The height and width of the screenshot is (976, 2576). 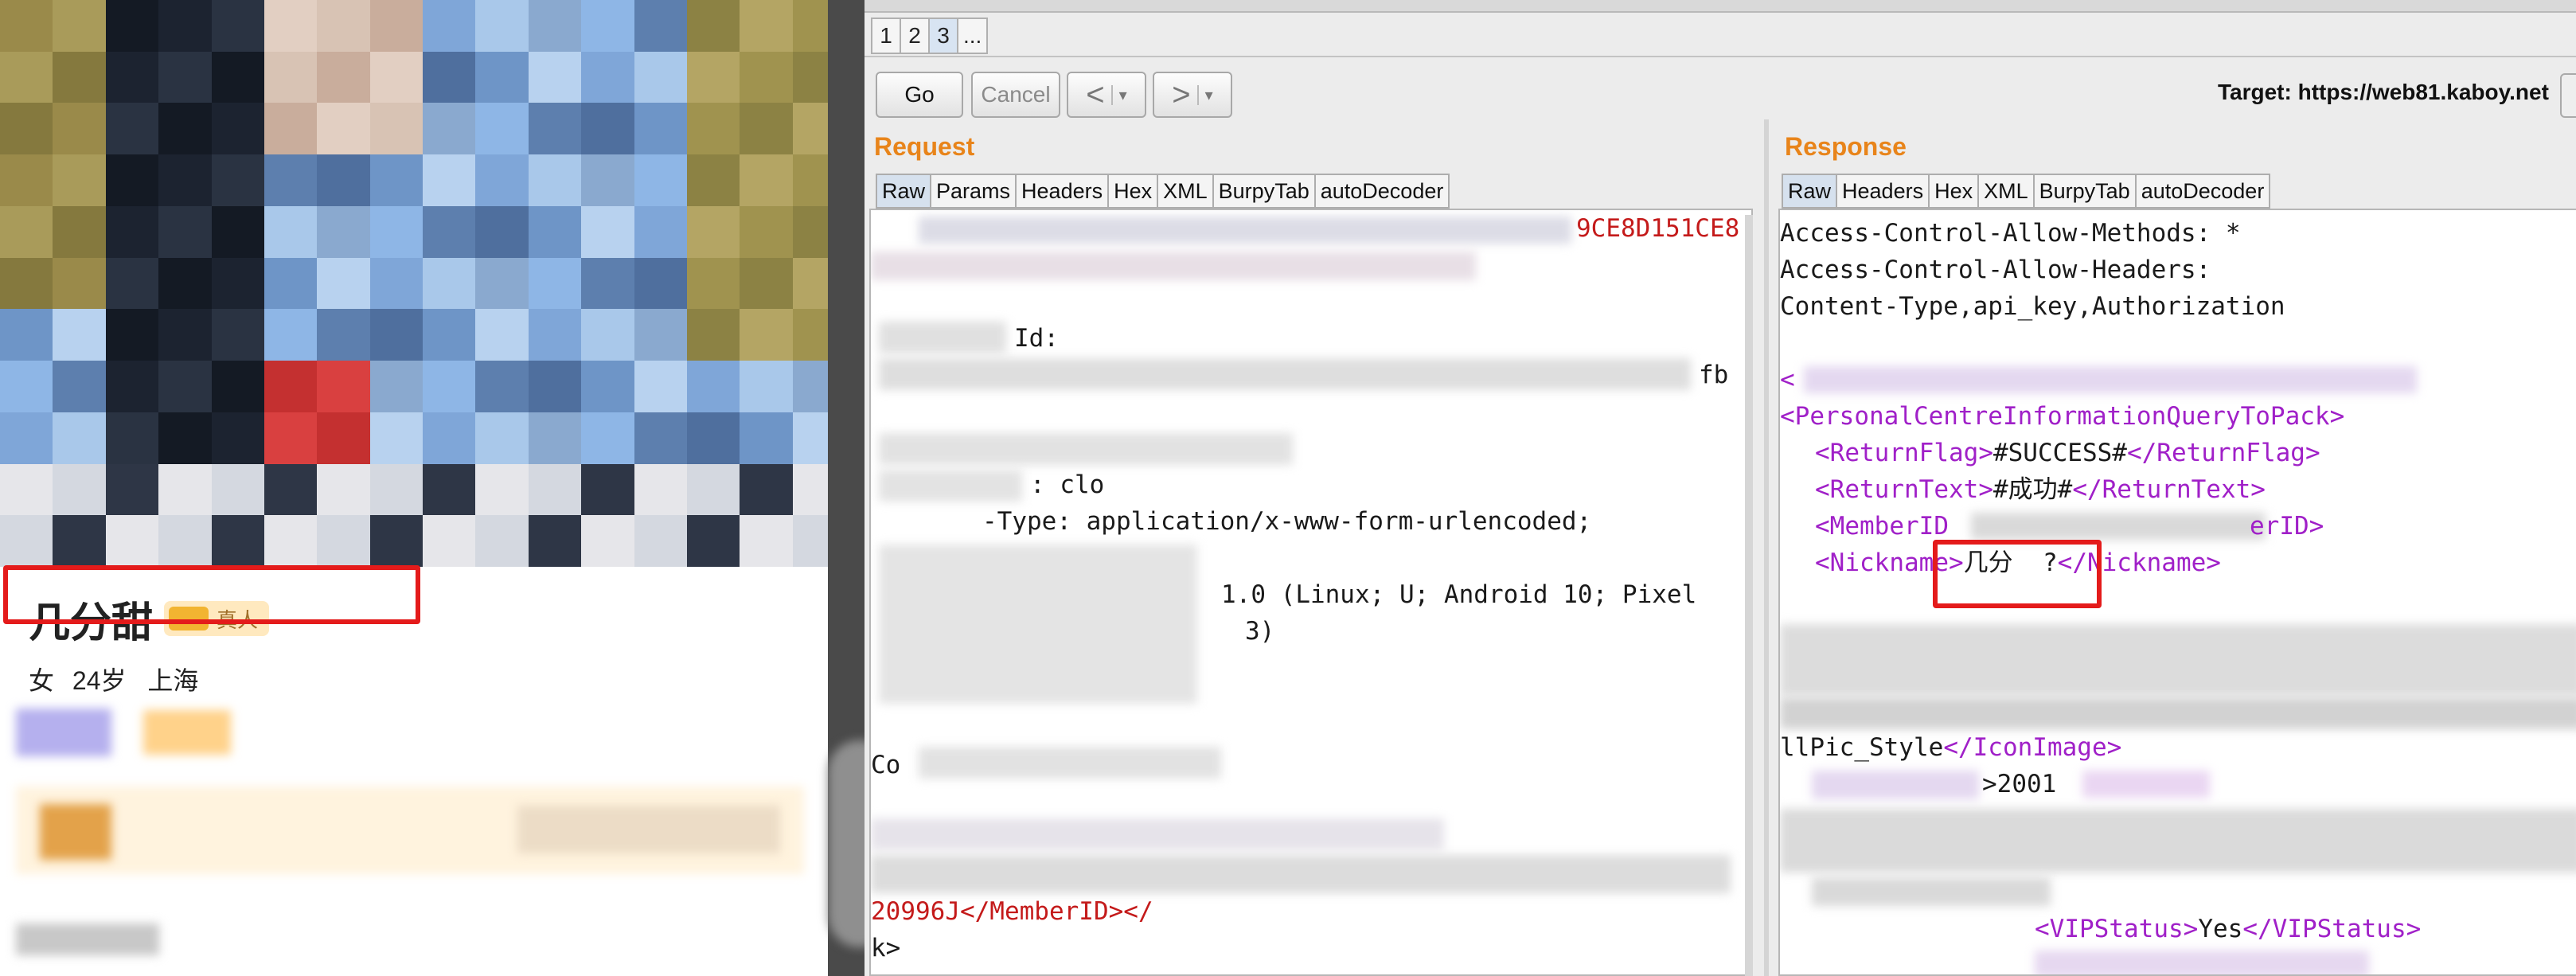 What do you see at coordinates (2067, 453) in the screenshot?
I see `xml-returnflag-line: <ReturnFlag>#SUCCESS#</ReturnFlag>` at bounding box center [2067, 453].